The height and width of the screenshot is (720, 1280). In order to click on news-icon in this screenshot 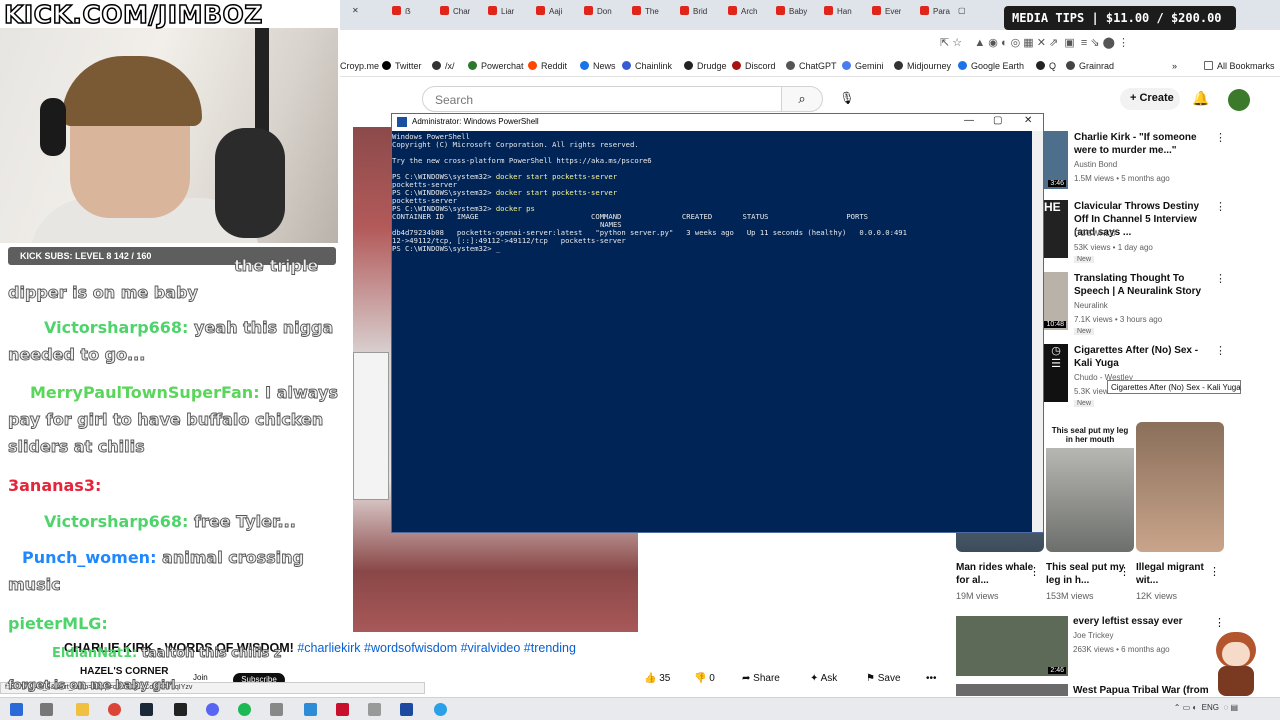, I will do `click(584, 65)`.